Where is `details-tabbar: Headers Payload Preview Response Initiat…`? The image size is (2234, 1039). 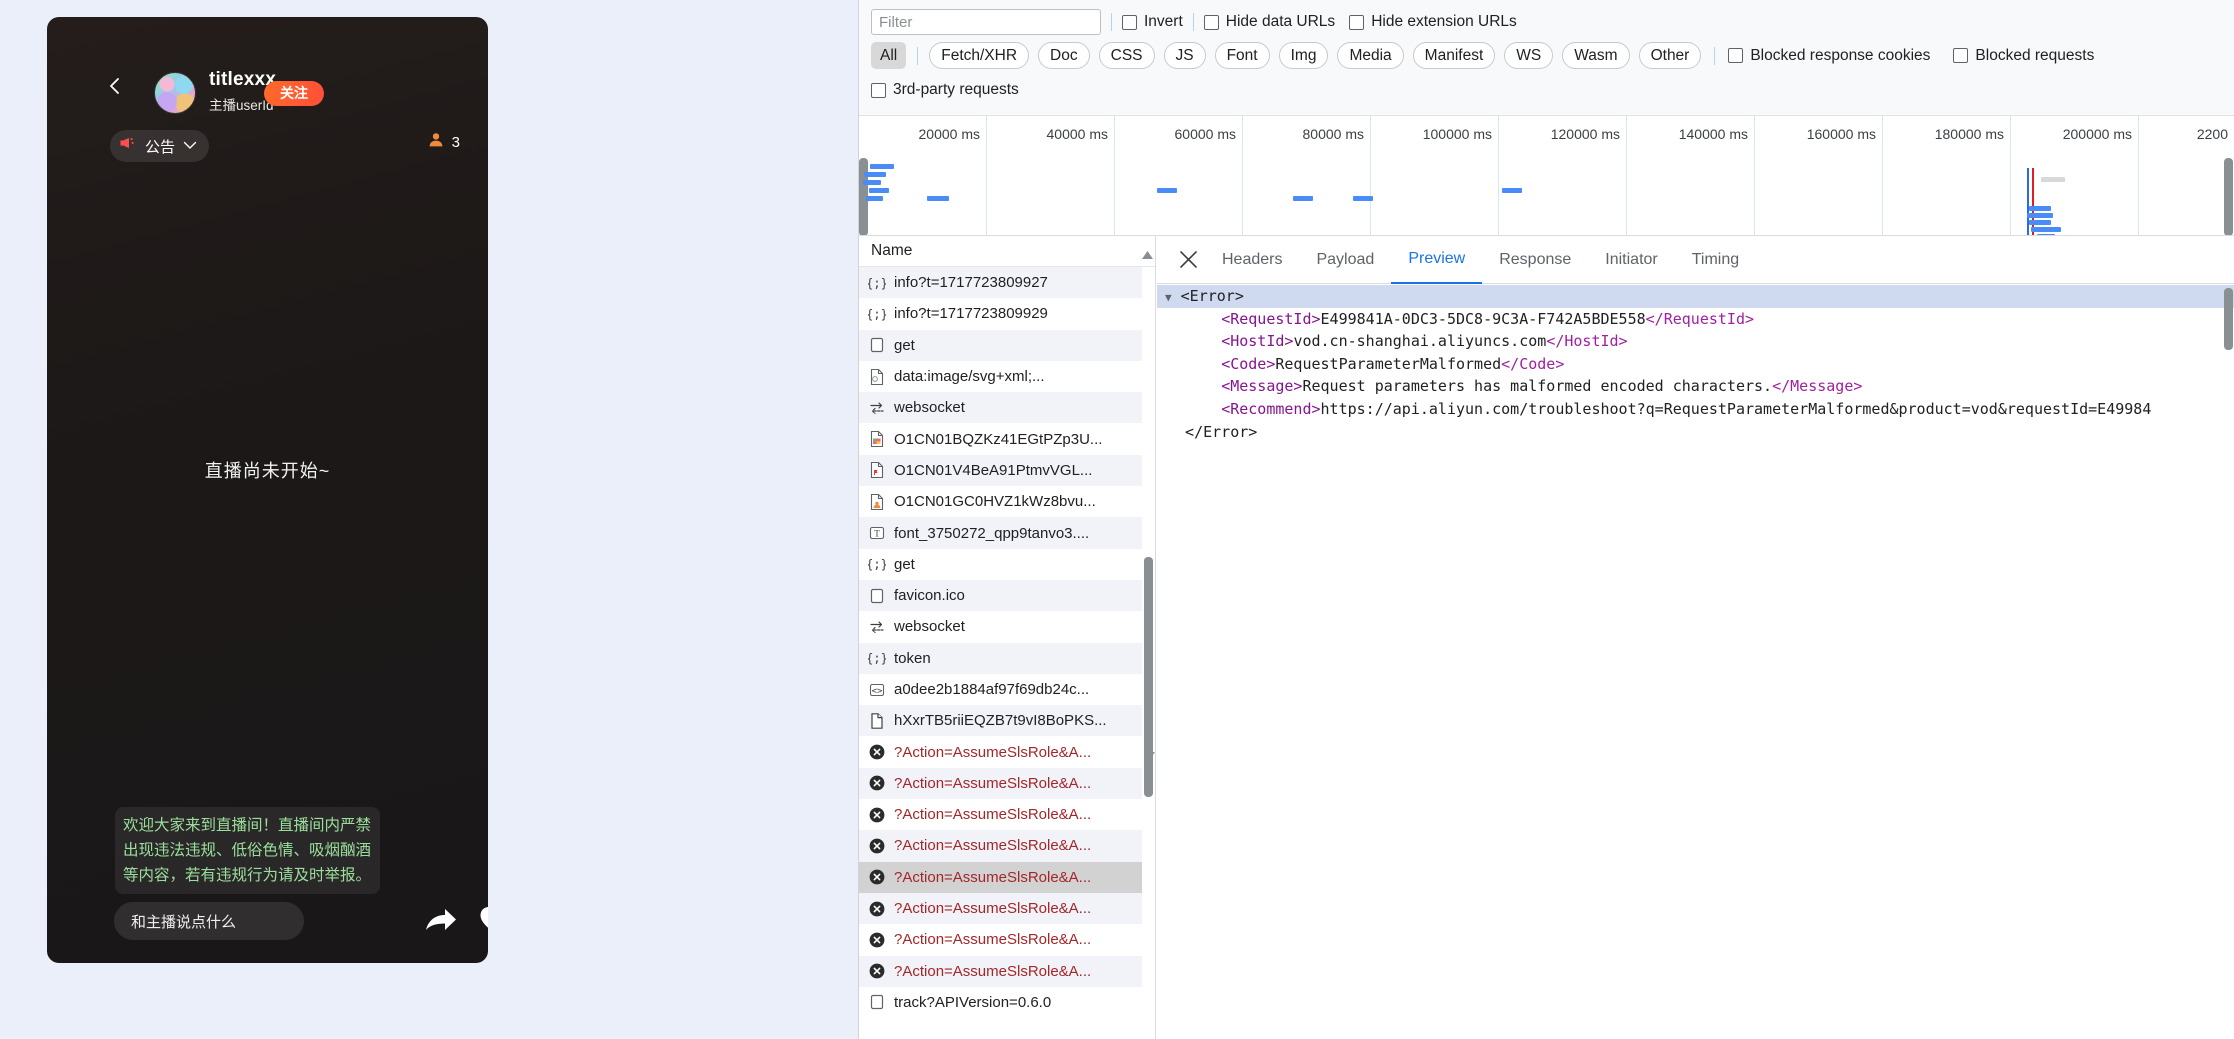 details-tabbar: Headers Payload Preview Response Initiat… is located at coordinates (1695, 260).